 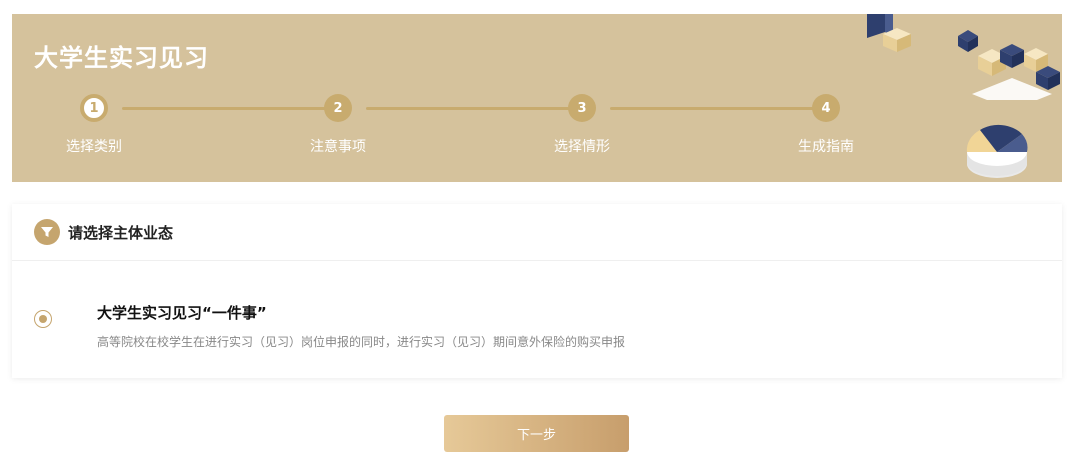 I want to click on step-2-node: 2, so click(x=338, y=108).